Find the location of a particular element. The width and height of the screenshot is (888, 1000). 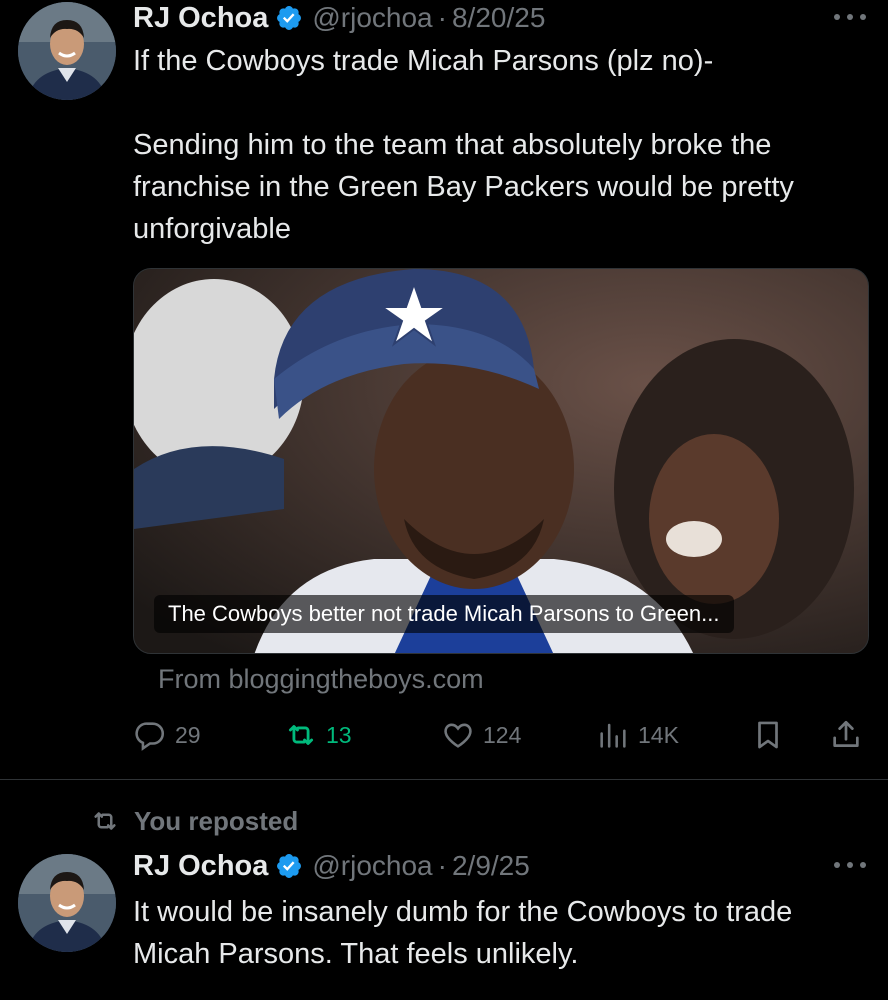

bookmark-icon is located at coordinates (768, 735).